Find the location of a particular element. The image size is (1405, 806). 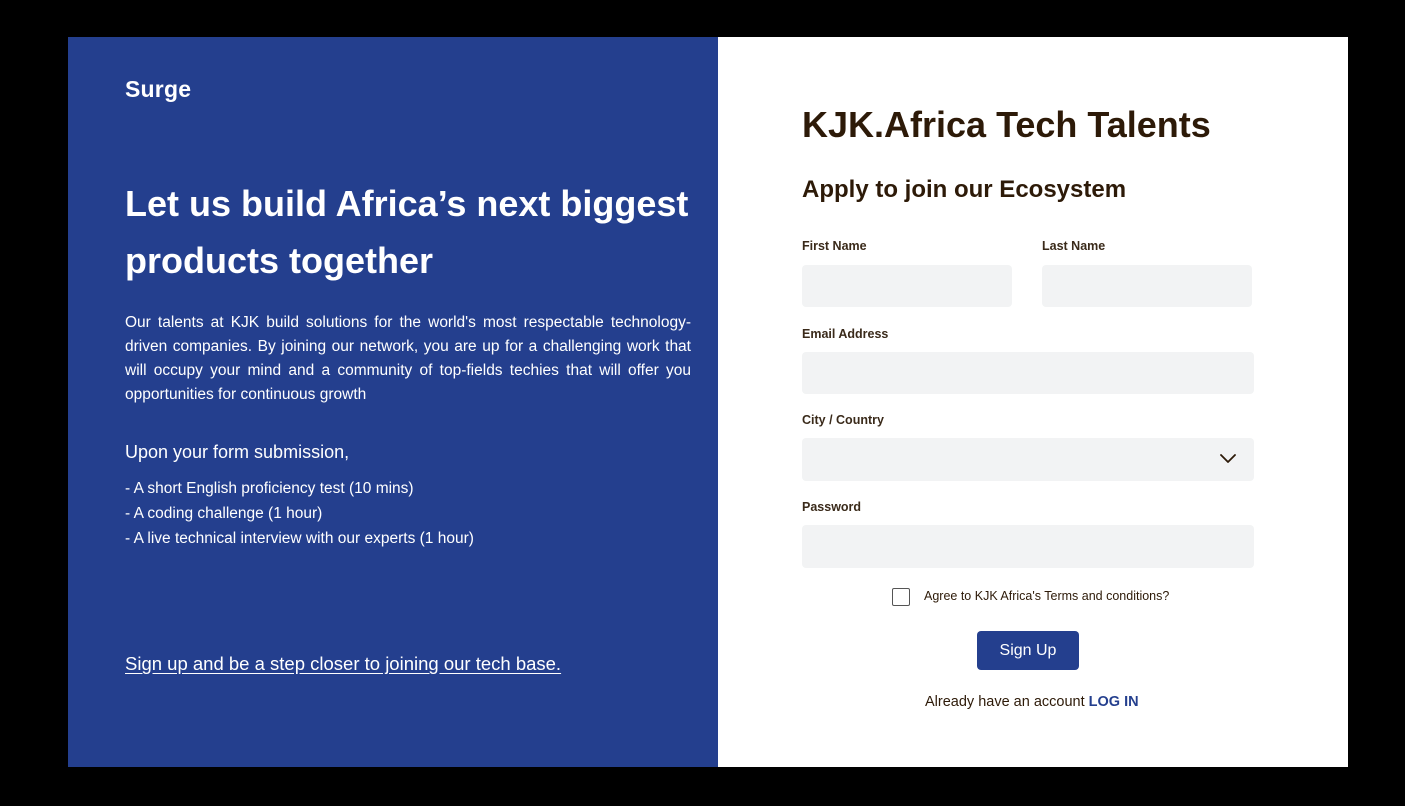

login-prompt: Already have an account LOG IN is located at coordinates (1032, 702).